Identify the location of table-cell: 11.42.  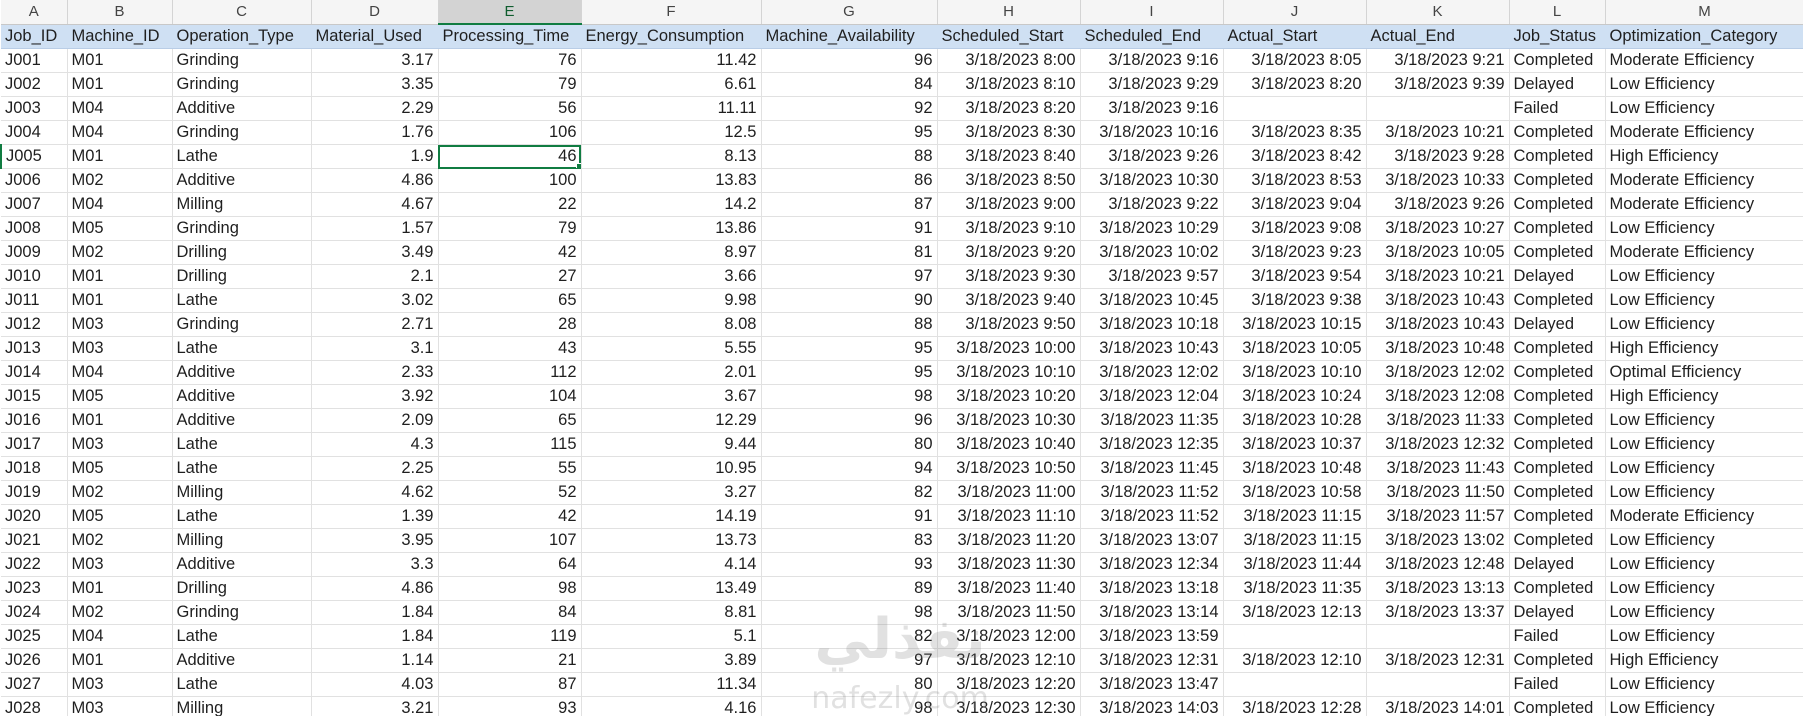
(671, 60).